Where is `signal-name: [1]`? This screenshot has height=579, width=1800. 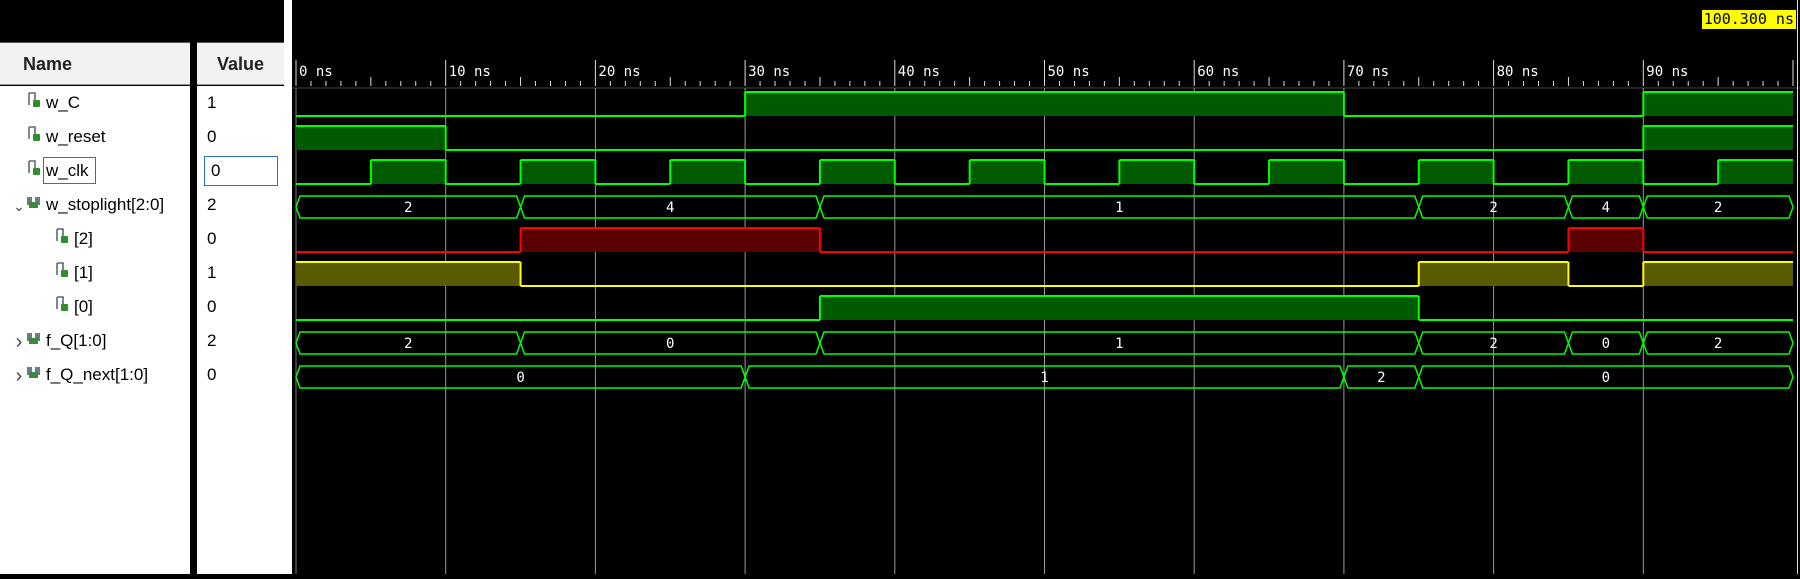
signal-name: [1] is located at coordinates (83, 272).